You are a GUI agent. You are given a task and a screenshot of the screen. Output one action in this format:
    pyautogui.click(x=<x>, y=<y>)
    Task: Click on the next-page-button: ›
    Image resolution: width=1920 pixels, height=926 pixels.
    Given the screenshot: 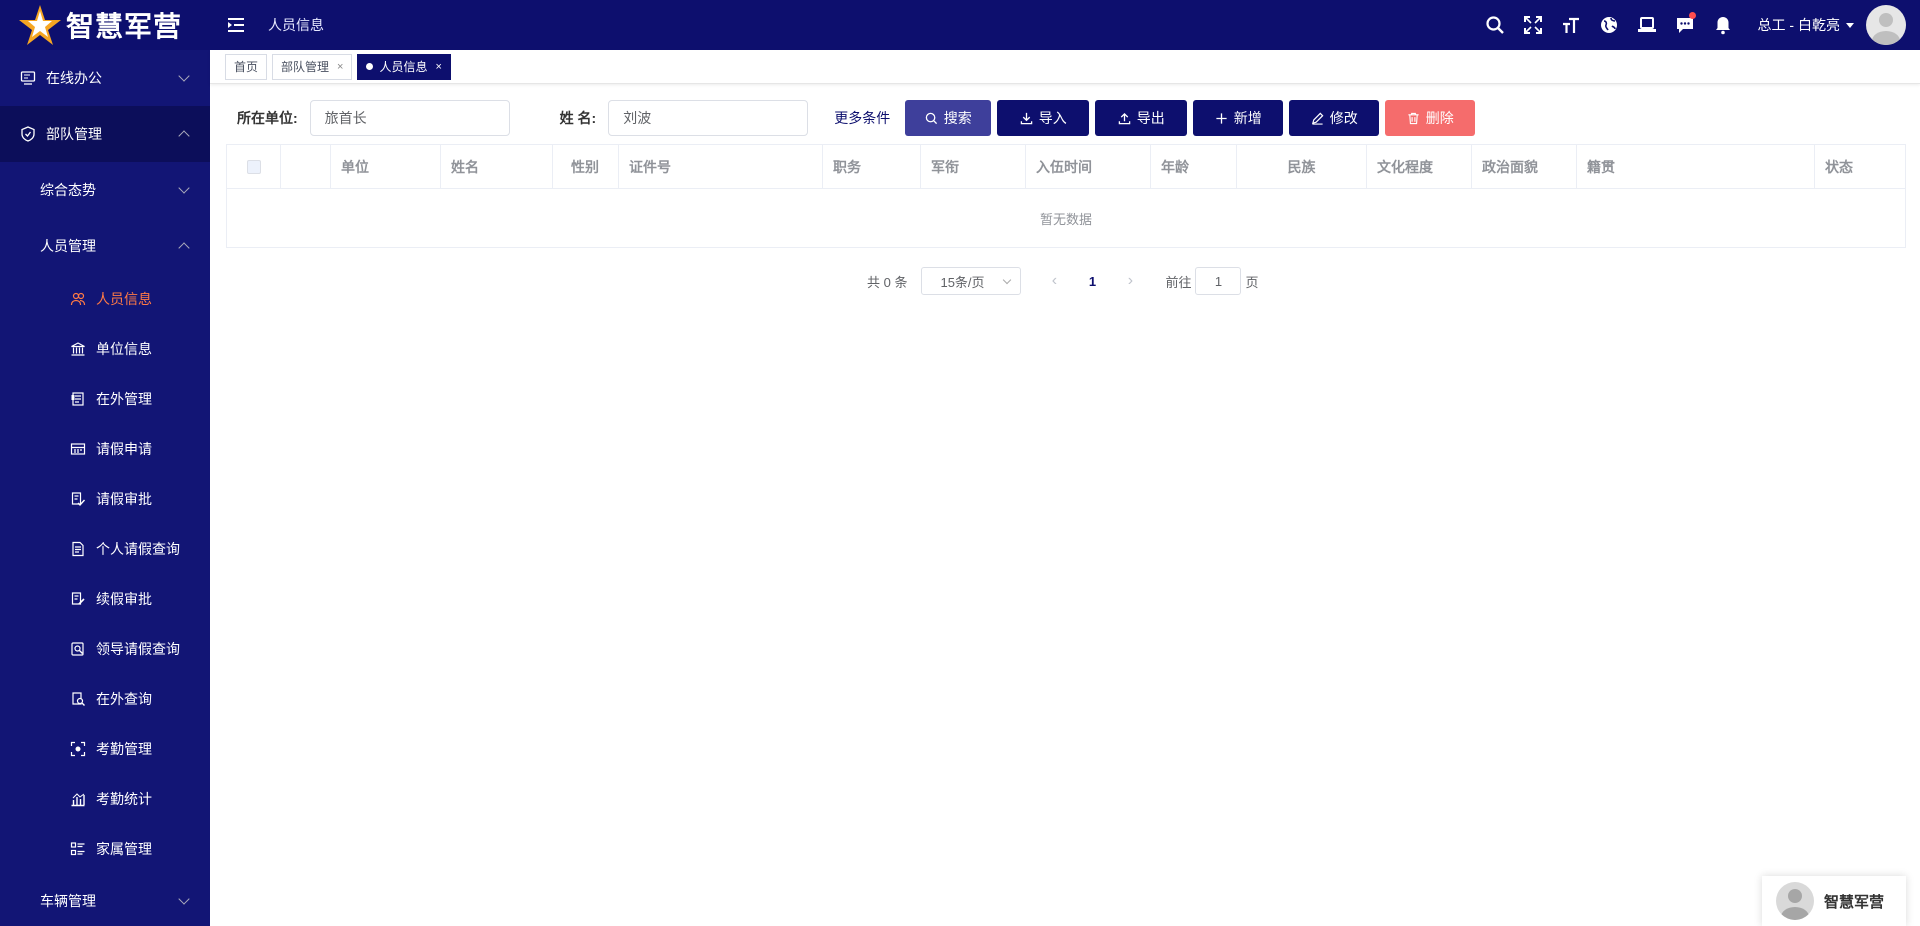 What is the action you would take?
    pyautogui.click(x=1130, y=281)
    